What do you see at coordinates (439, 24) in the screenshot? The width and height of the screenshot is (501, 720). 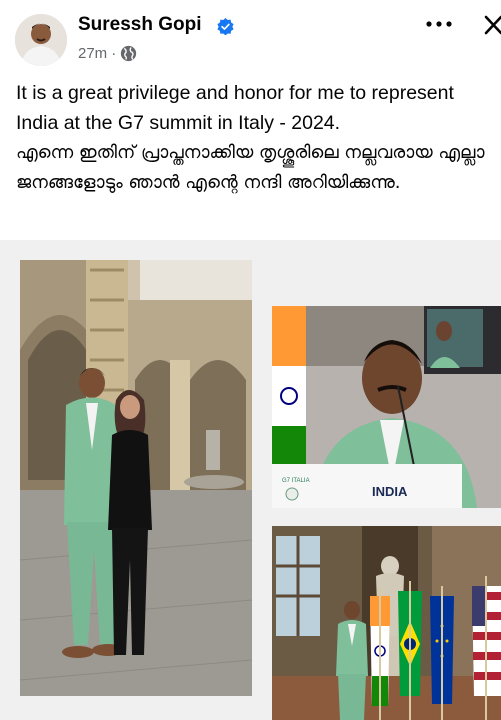 I see `more-options-icon` at bounding box center [439, 24].